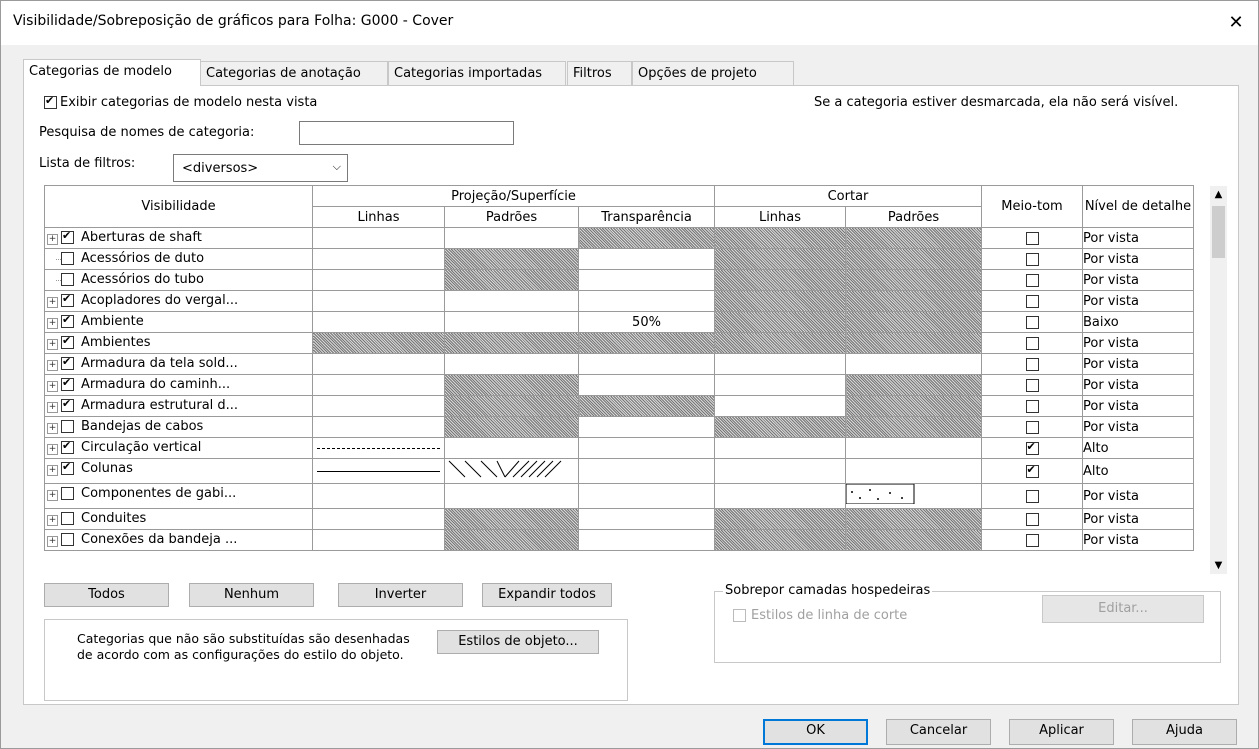 Image resolution: width=1259 pixels, height=749 pixels. Describe the element at coordinates (1218, 194) in the screenshot. I see `scroll-up-icon: ▲` at that location.